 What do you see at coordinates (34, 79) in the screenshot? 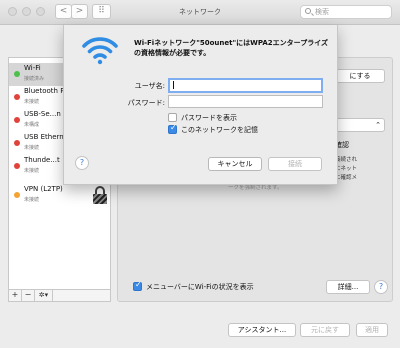
I see `service-status: 接続済み` at bounding box center [34, 79].